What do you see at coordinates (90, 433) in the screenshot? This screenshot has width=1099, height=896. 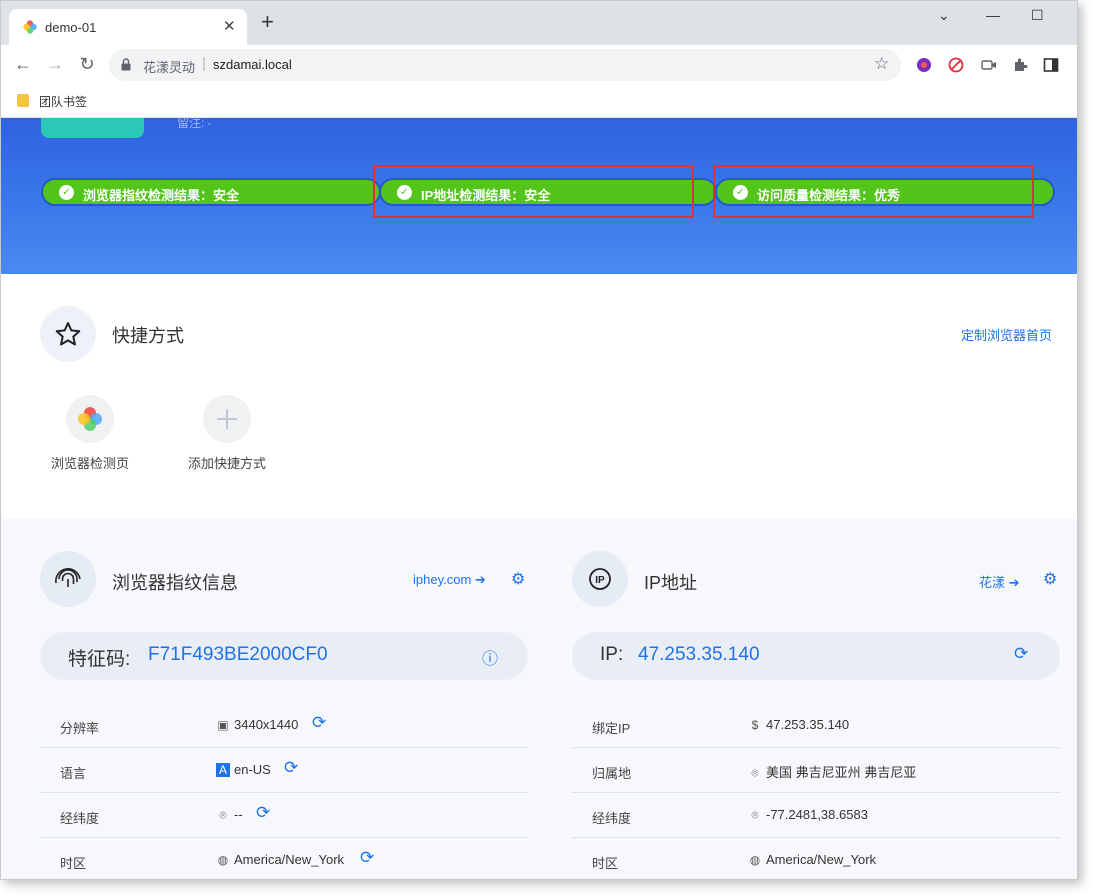 I see `shortcut-browser-check: 浏览器检测页` at bounding box center [90, 433].